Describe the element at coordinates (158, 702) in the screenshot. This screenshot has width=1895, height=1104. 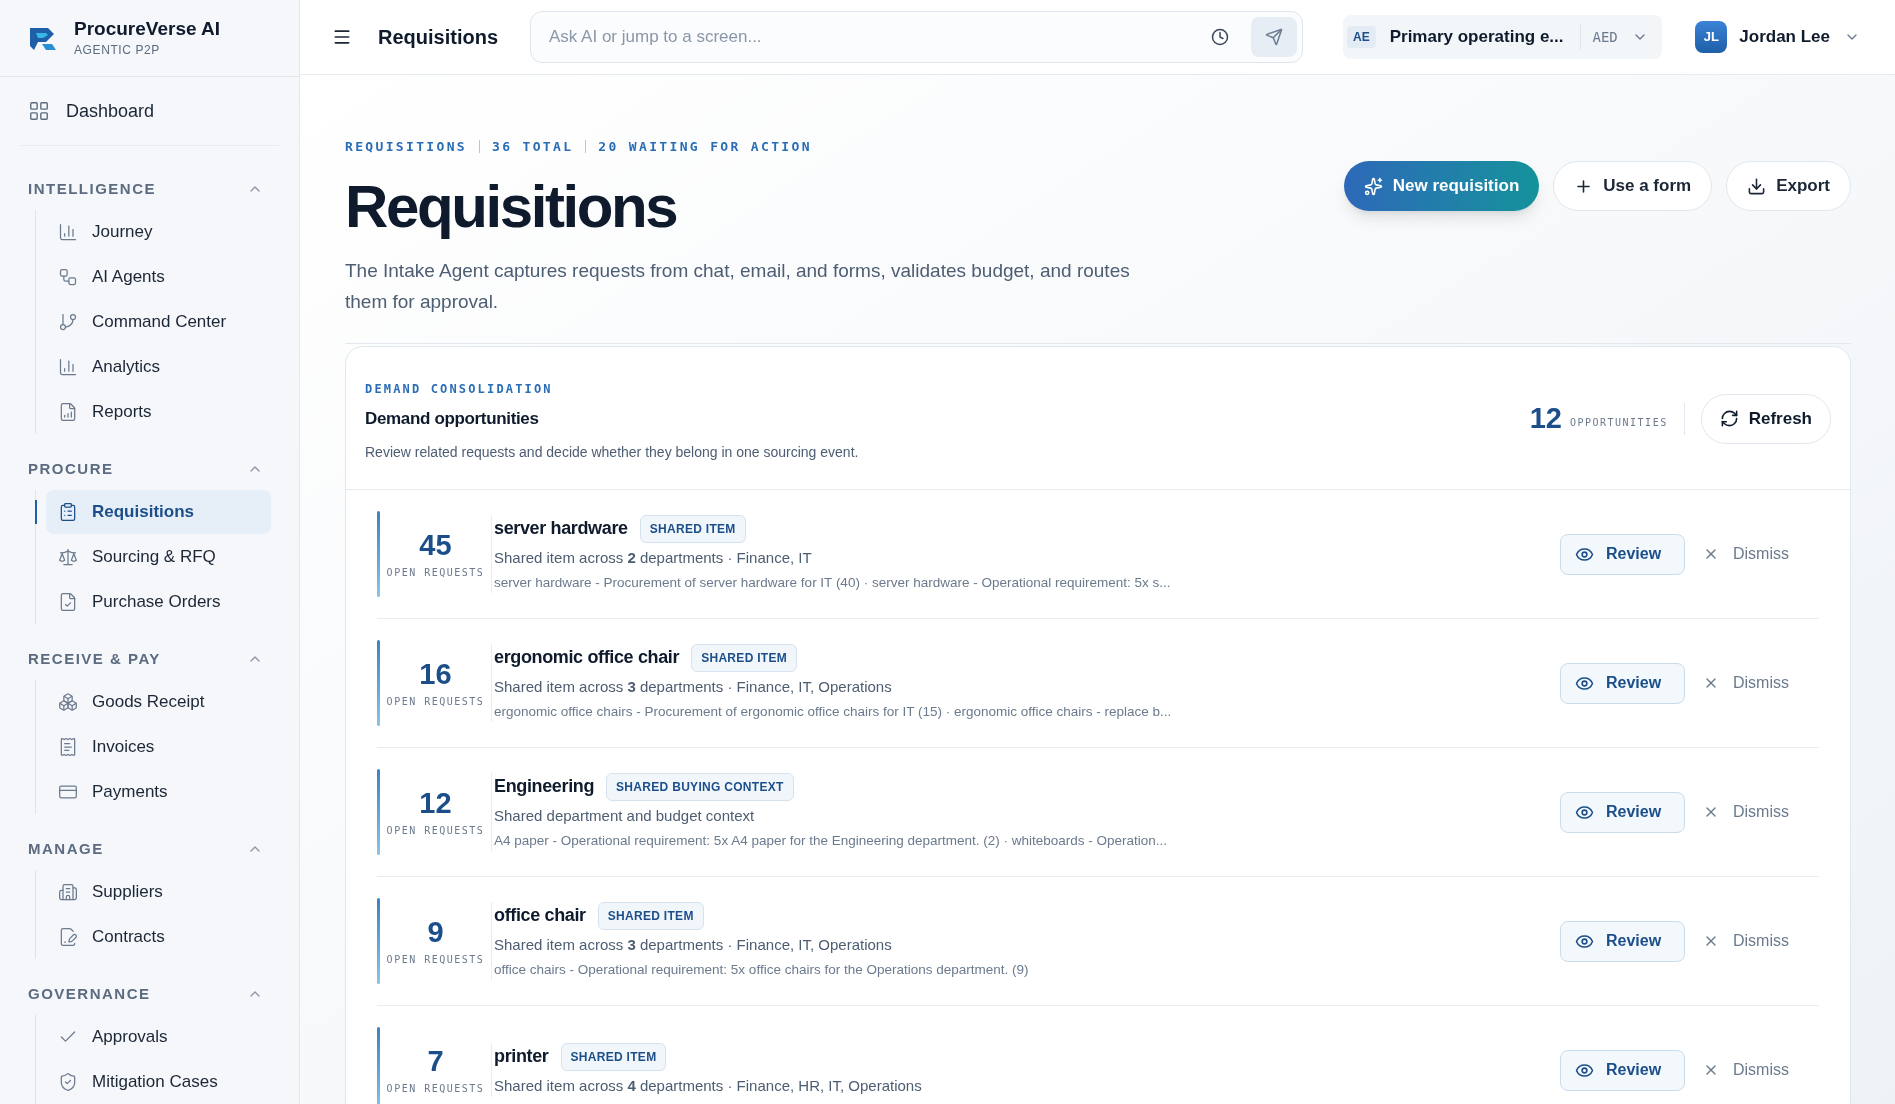
I see `sidebar-item: Goods Receipt` at that location.